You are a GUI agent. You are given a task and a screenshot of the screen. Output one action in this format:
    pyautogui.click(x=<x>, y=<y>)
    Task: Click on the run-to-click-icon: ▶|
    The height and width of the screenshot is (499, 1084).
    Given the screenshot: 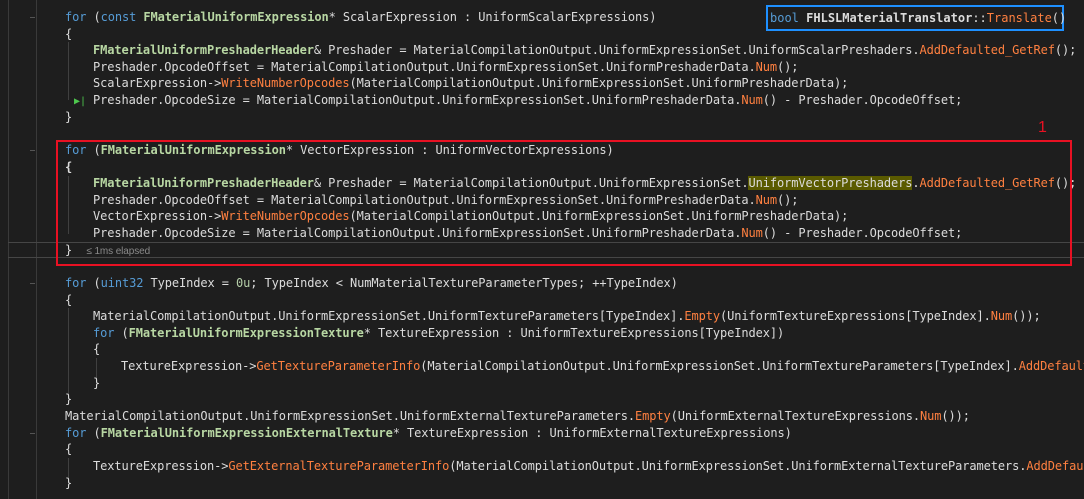 What is the action you would take?
    pyautogui.click(x=80, y=101)
    